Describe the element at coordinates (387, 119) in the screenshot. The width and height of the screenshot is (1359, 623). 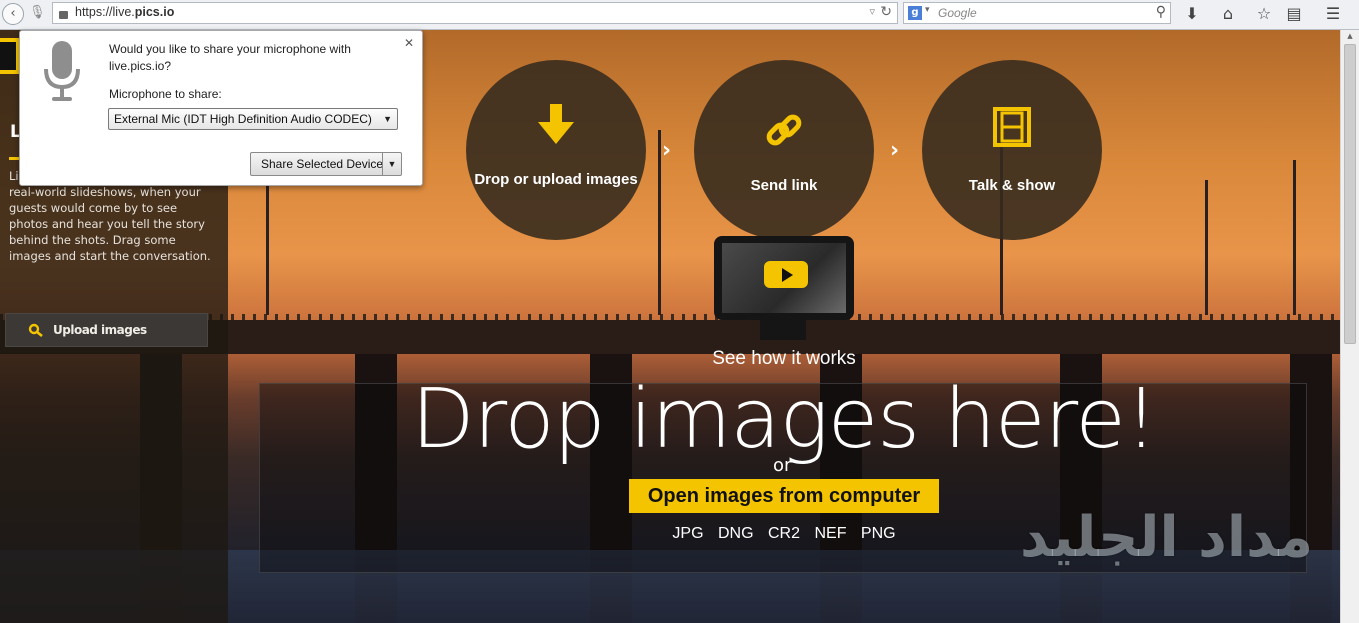
I see `chevron-down-icon: ▼` at that location.